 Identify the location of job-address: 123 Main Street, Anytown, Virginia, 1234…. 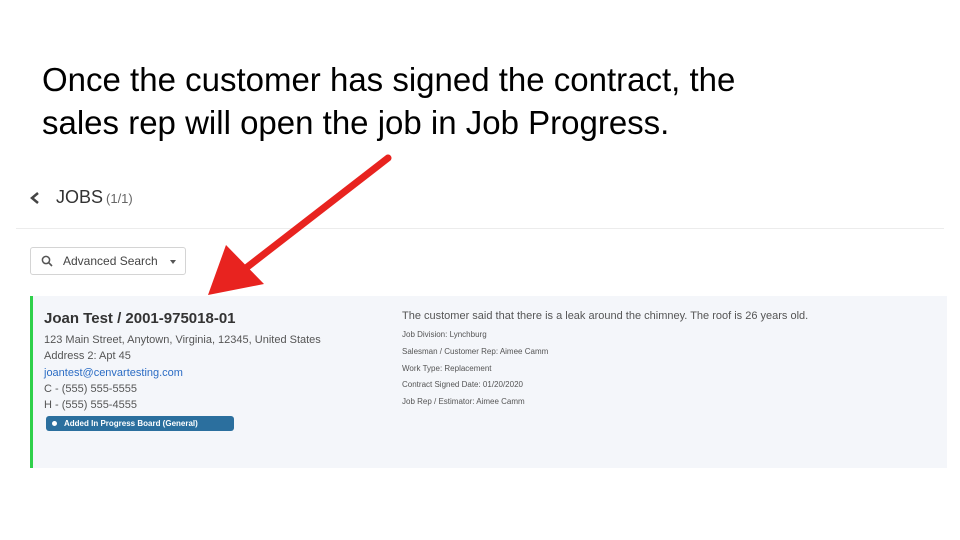
(182, 340).